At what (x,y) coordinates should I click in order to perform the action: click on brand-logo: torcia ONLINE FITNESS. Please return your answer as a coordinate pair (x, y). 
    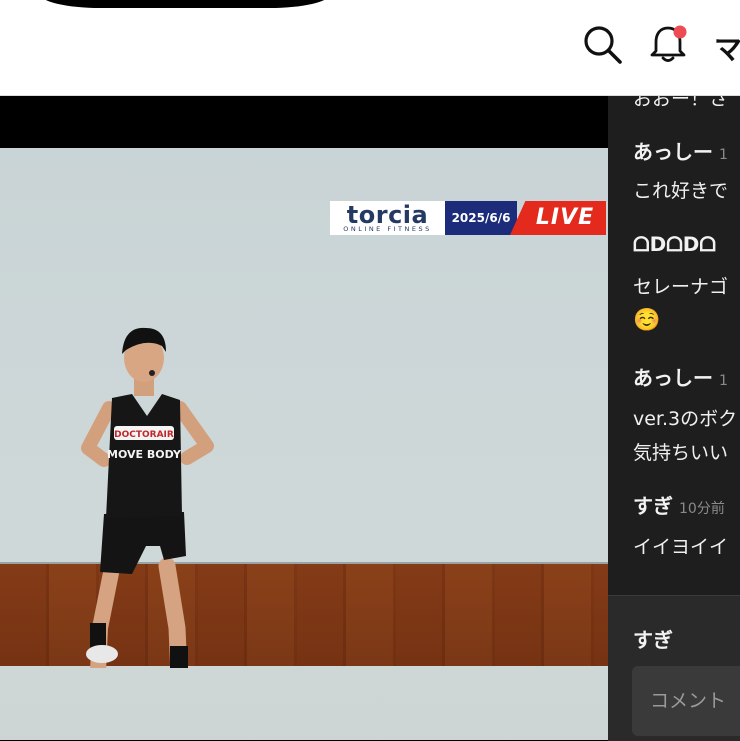
    Looking at the image, I should click on (387, 218).